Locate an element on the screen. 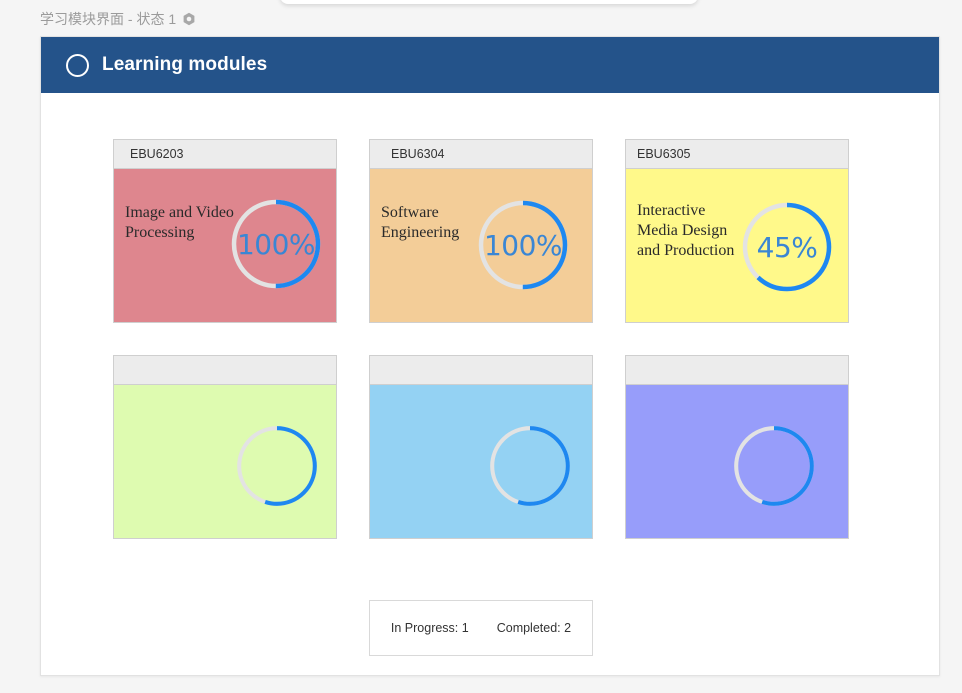 The image size is (962, 693). module-code-text: EBU6203 is located at coordinates (157, 154).